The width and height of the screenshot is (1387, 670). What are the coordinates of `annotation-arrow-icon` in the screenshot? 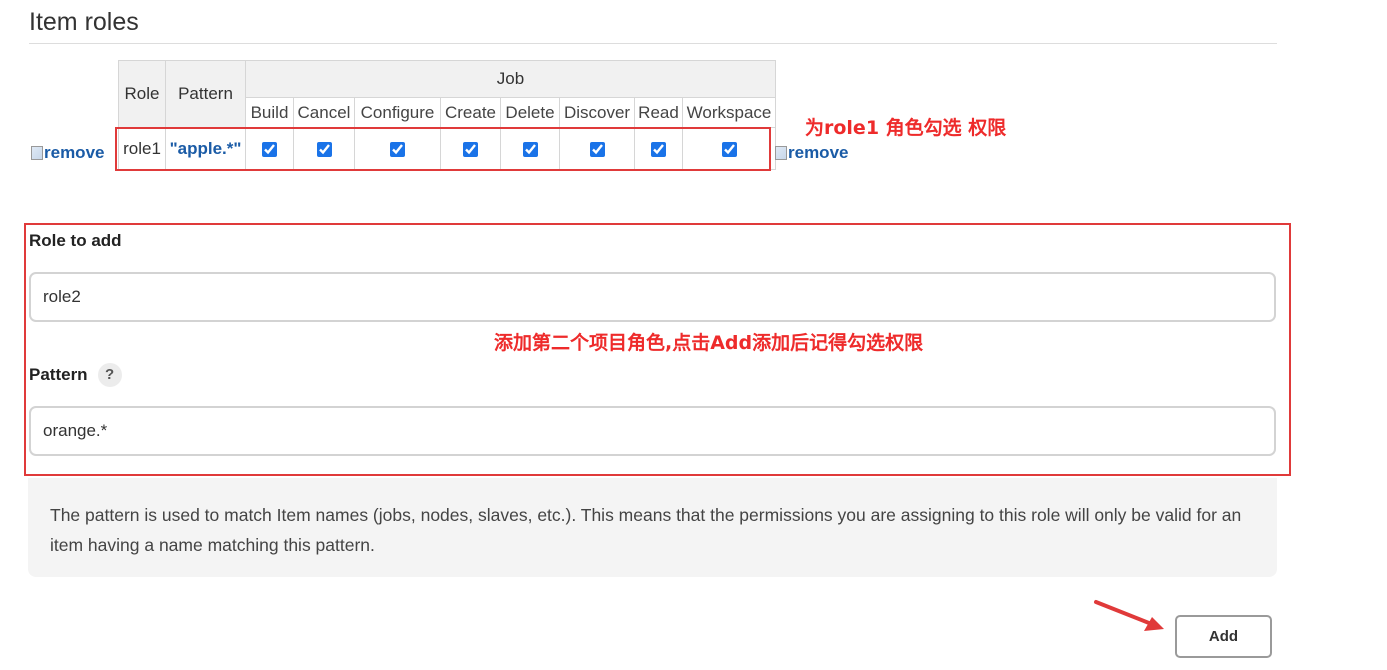 It's located at (1129, 615).